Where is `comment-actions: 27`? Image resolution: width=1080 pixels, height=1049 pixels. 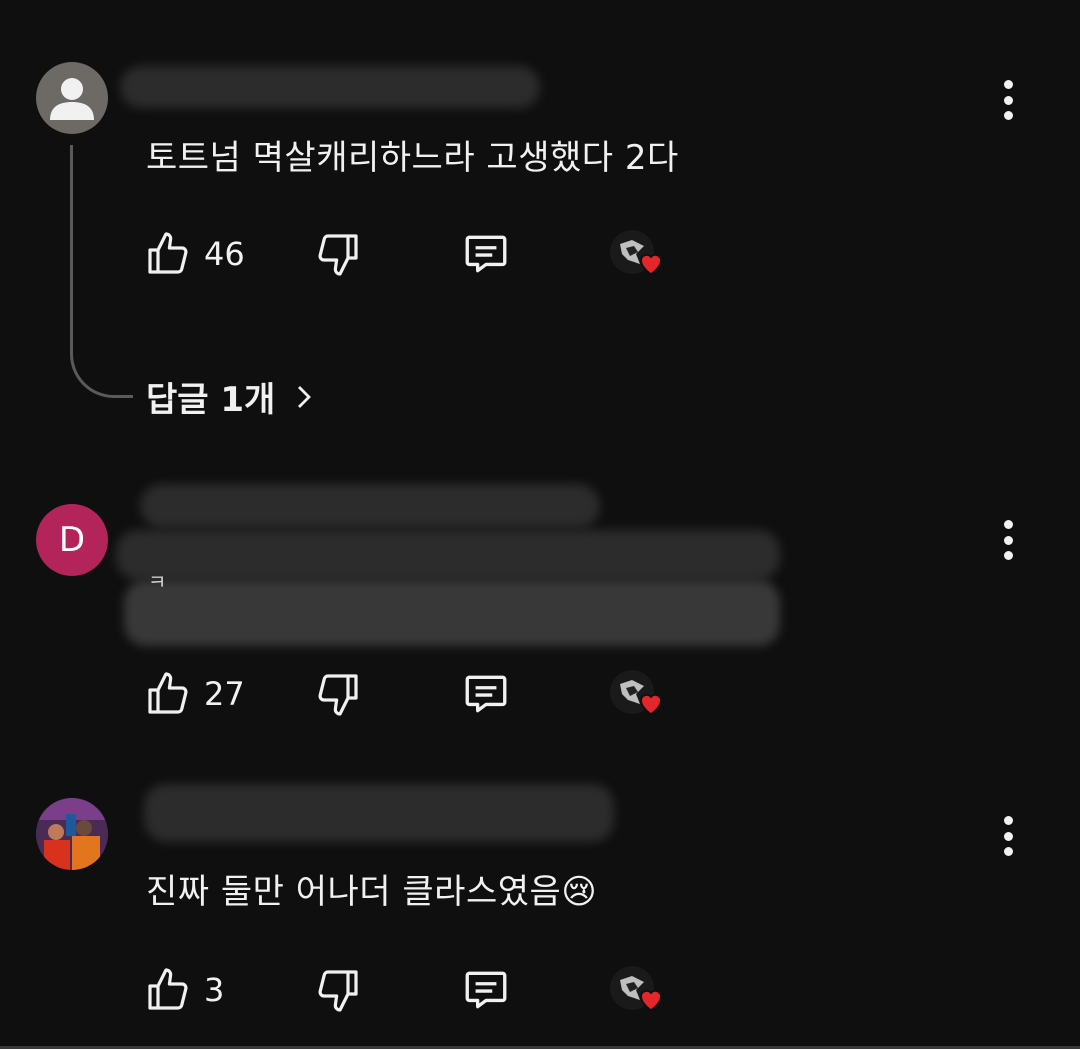
comment-actions: 27 is located at coordinates (540, 694).